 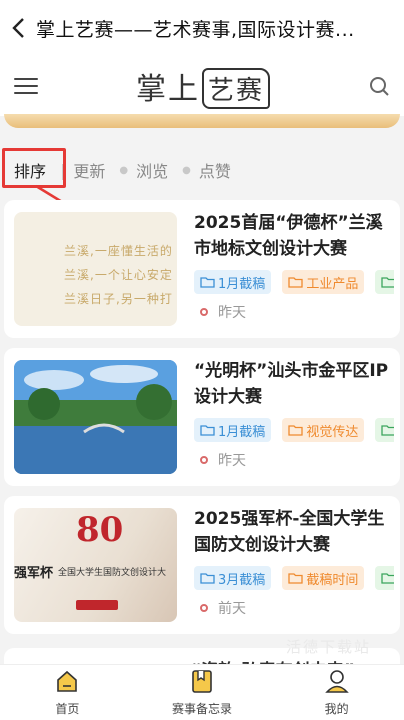 What do you see at coordinates (152, 170) in the screenshot?
I see `sort-option-views: 浏览` at bounding box center [152, 170].